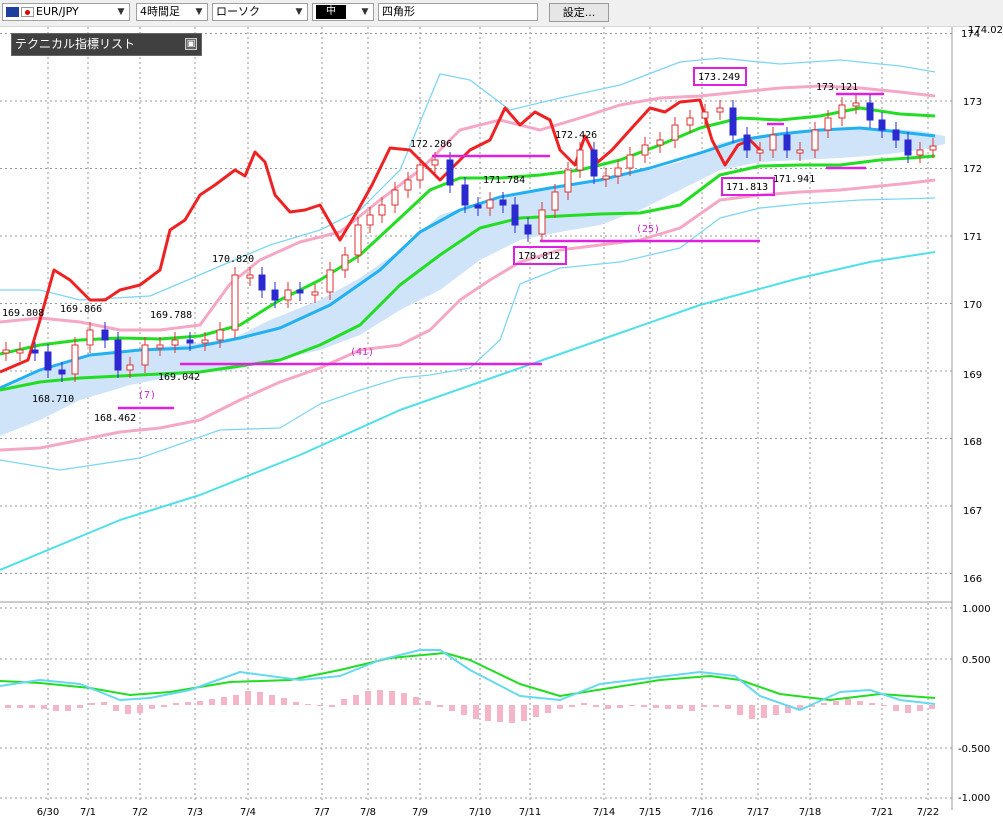  Describe the element at coordinates (106, 44) in the screenshot. I see `indicator-list-panel: テクニカル指標リスト ▣` at that location.